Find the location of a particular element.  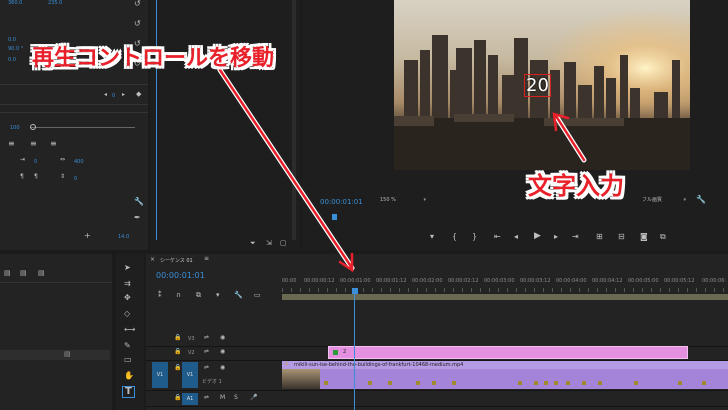

rectangle-tool-icon: ▭ is located at coordinates (128, 360).